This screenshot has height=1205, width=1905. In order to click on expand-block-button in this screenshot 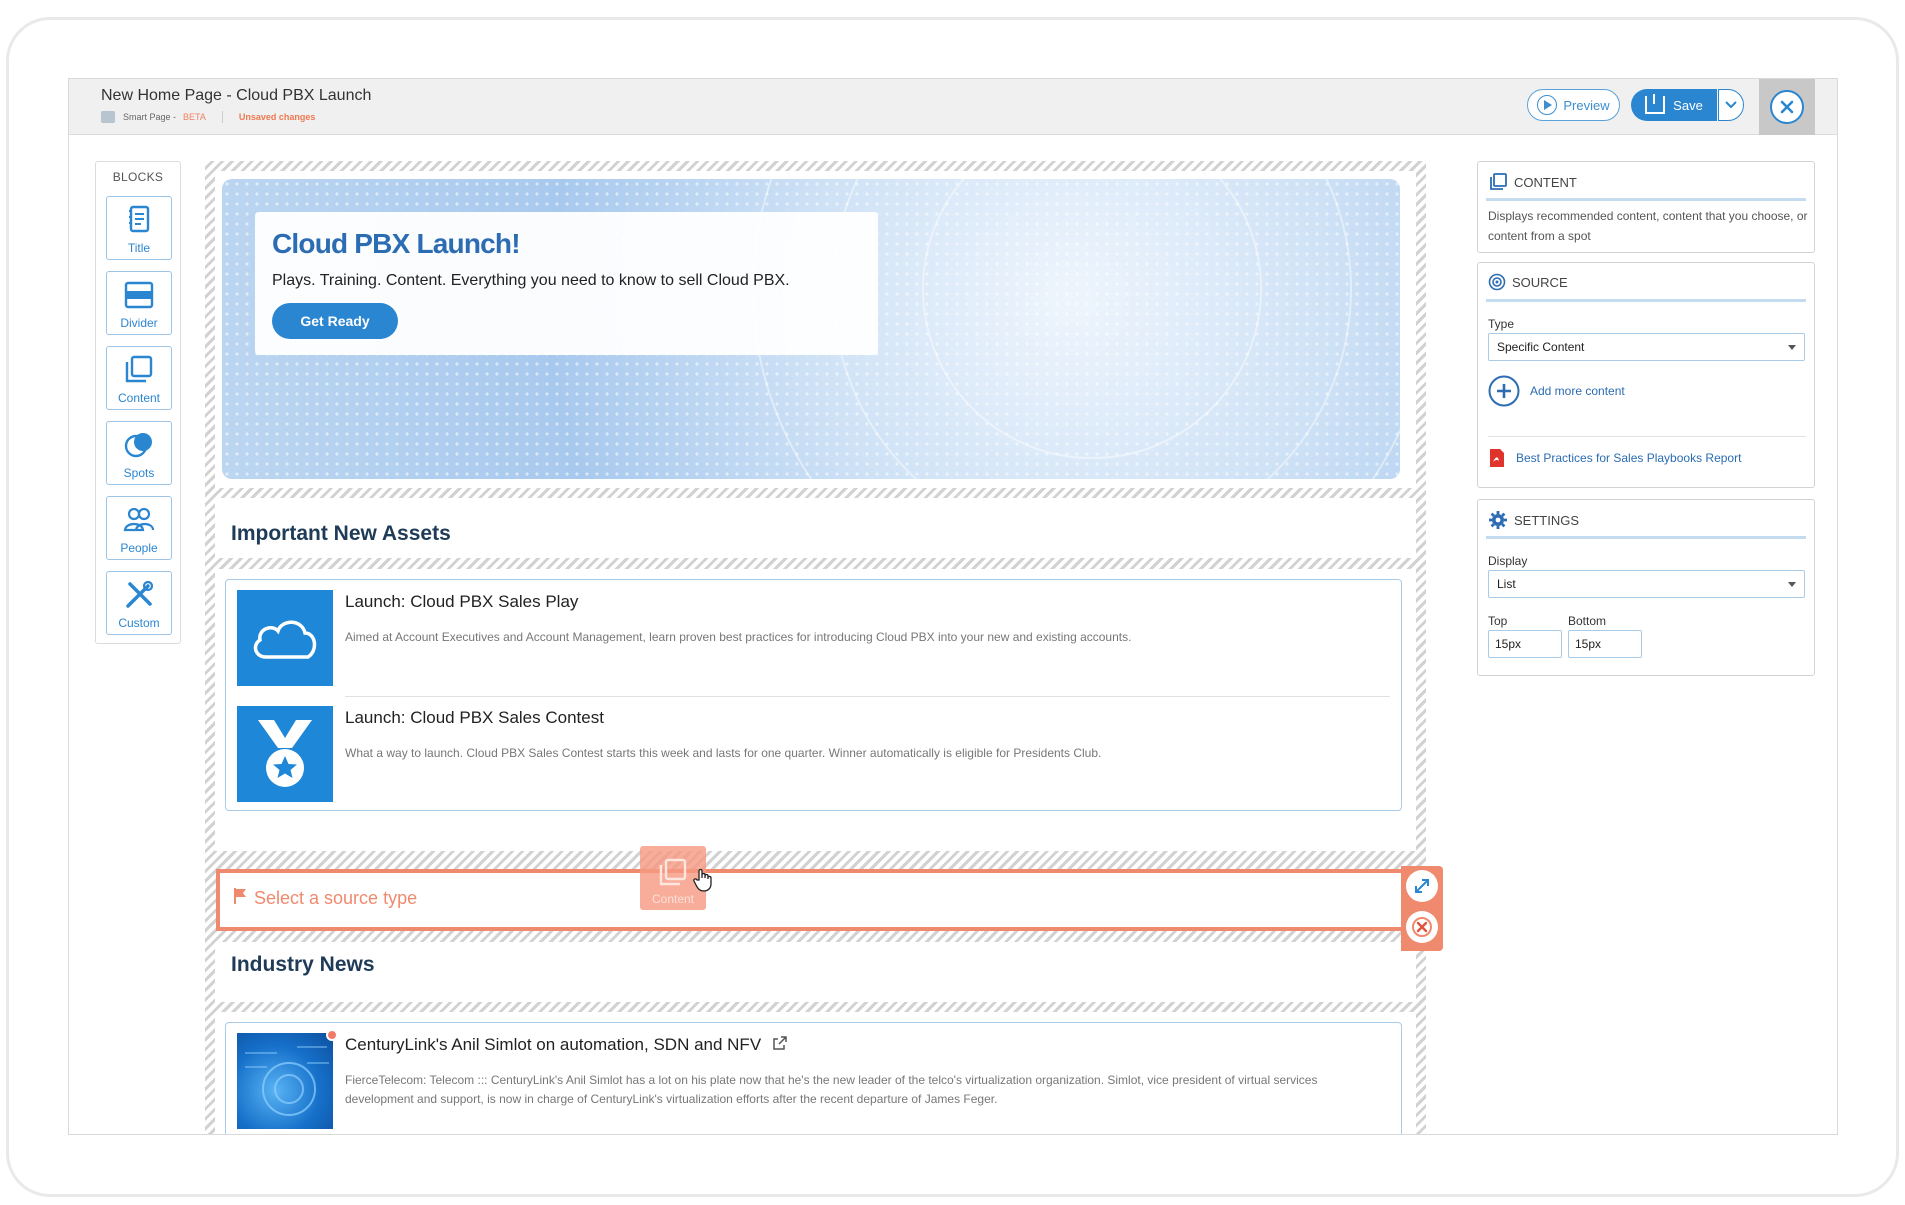, I will do `click(1422, 886)`.